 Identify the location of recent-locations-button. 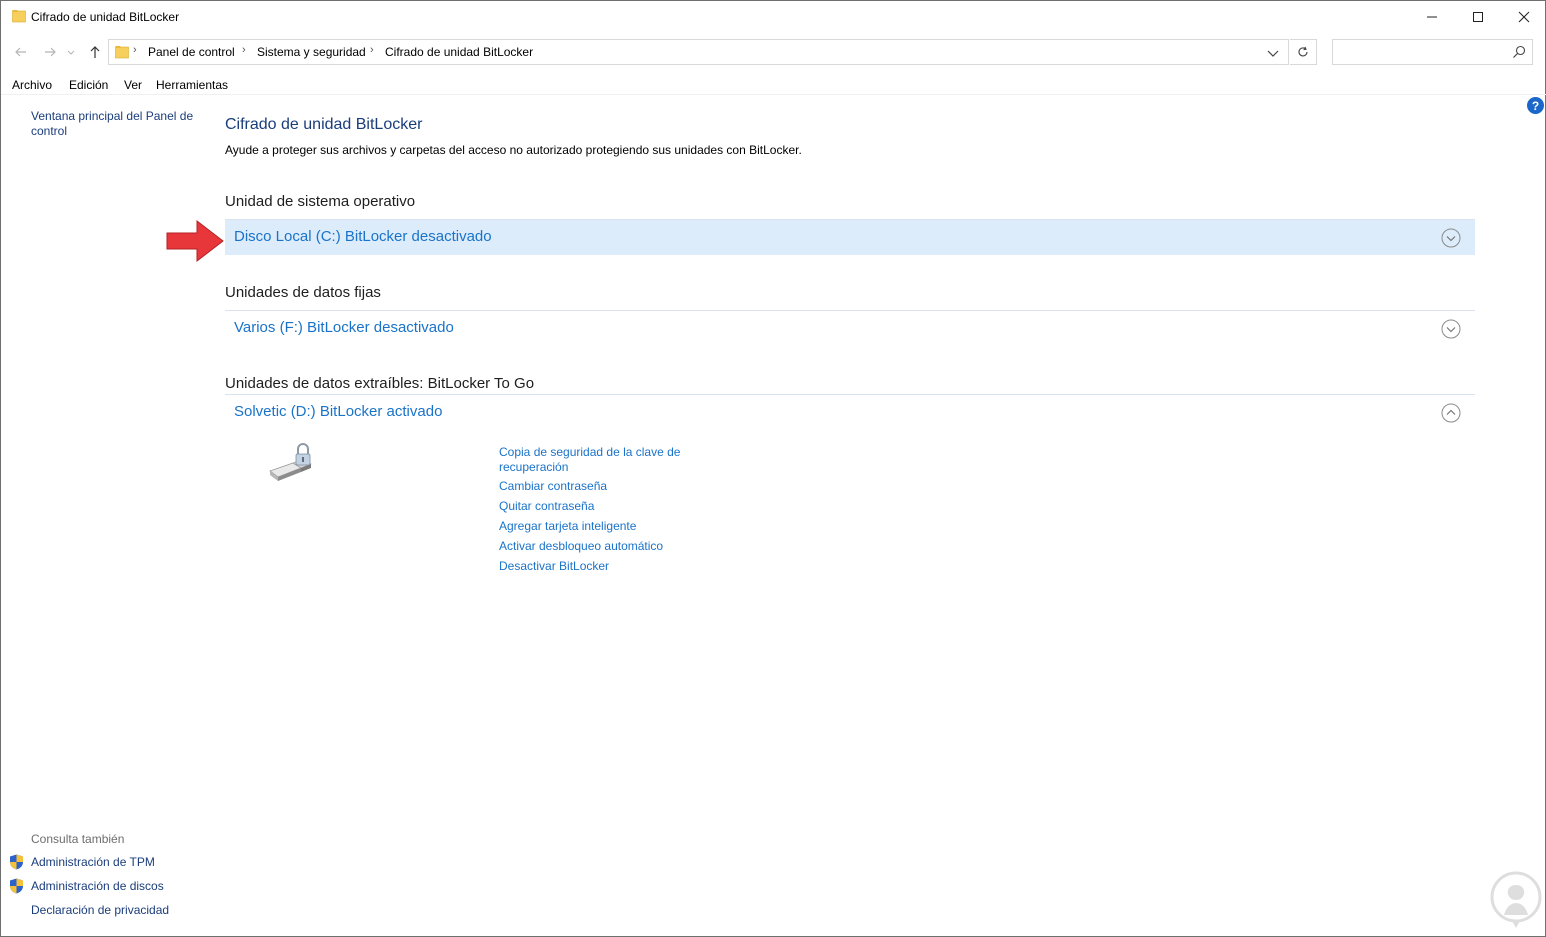
(71, 52).